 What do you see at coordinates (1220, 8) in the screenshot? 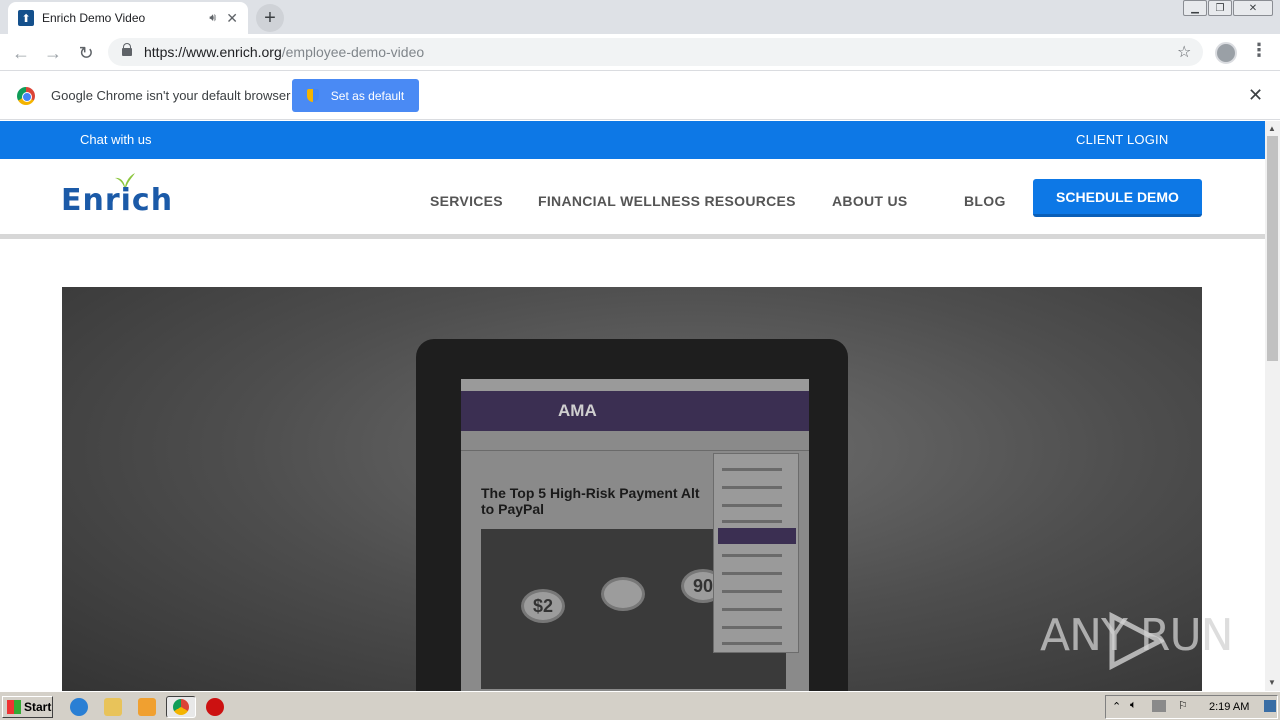
I see `restore-window-button: ❐` at bounding box center [1220, 8].